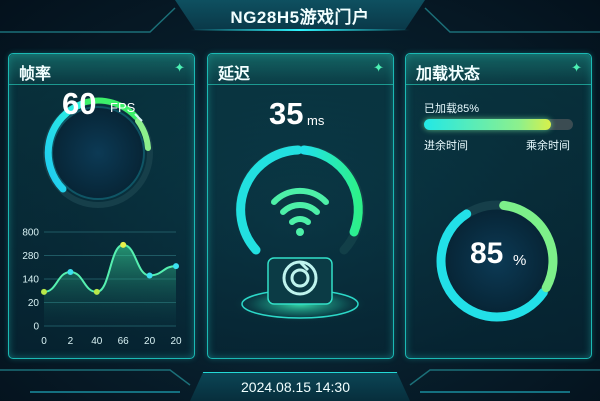  I want to click on page-title: NG28H5游戏门户, so click(300, 17).